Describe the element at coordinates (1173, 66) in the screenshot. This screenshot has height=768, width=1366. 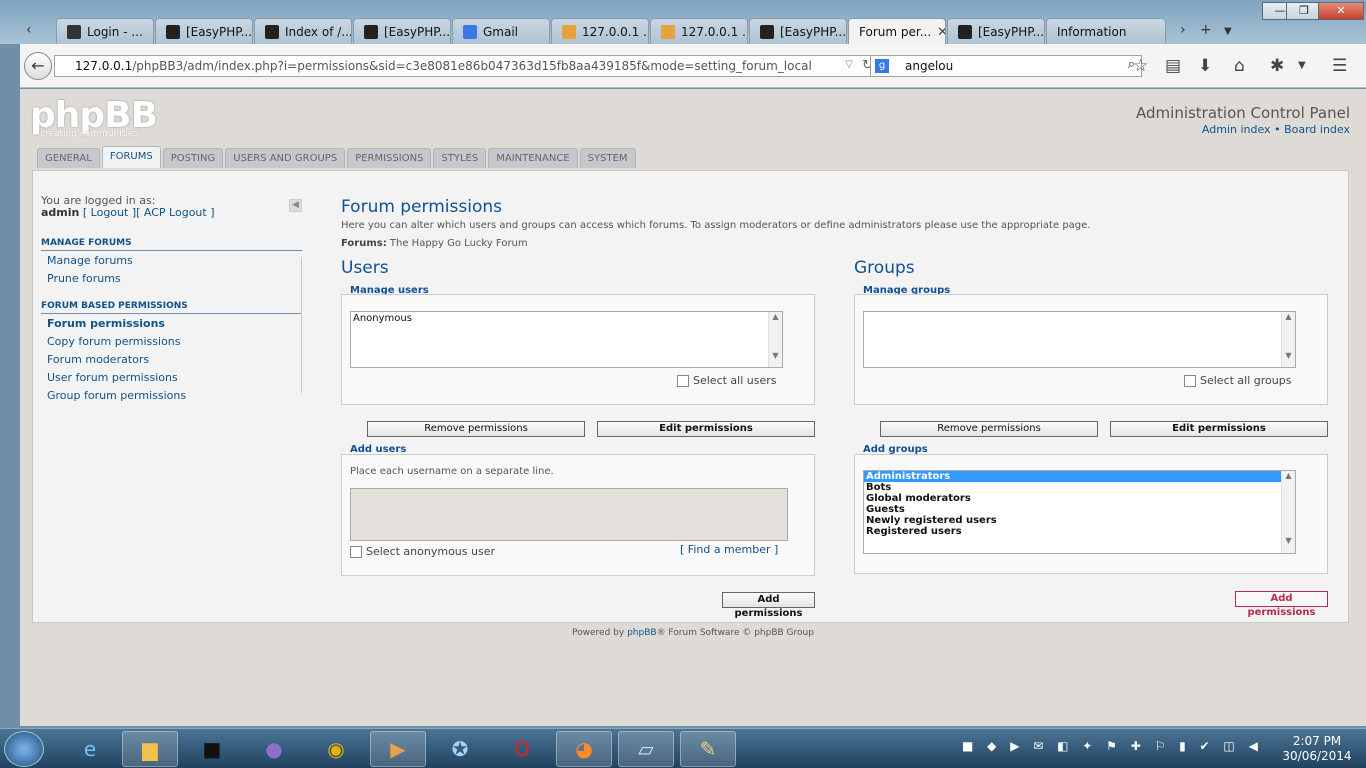
I see `bookmarks-list-icon: ▤` at that location.